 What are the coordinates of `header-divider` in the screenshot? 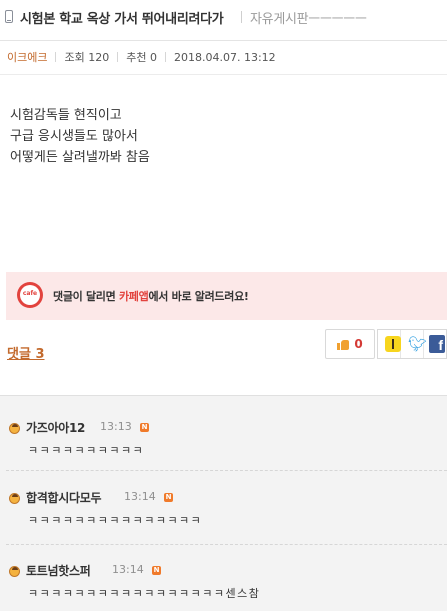 It's located at (241, 17).